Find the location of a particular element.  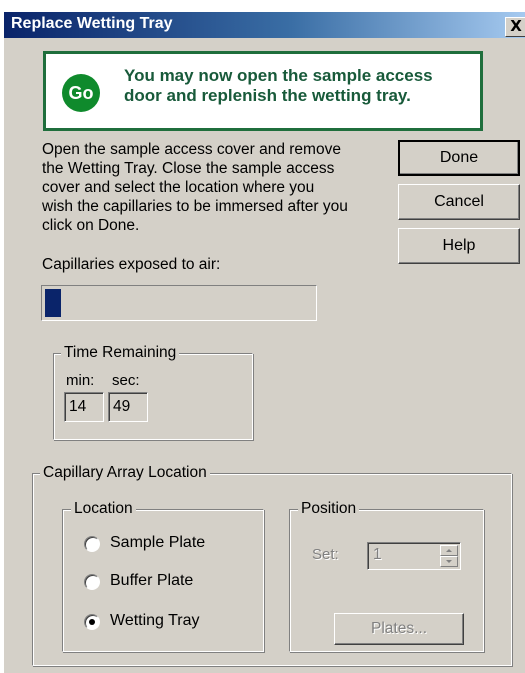

set-position-spinner: 1 is located at coordinates (414, 556).